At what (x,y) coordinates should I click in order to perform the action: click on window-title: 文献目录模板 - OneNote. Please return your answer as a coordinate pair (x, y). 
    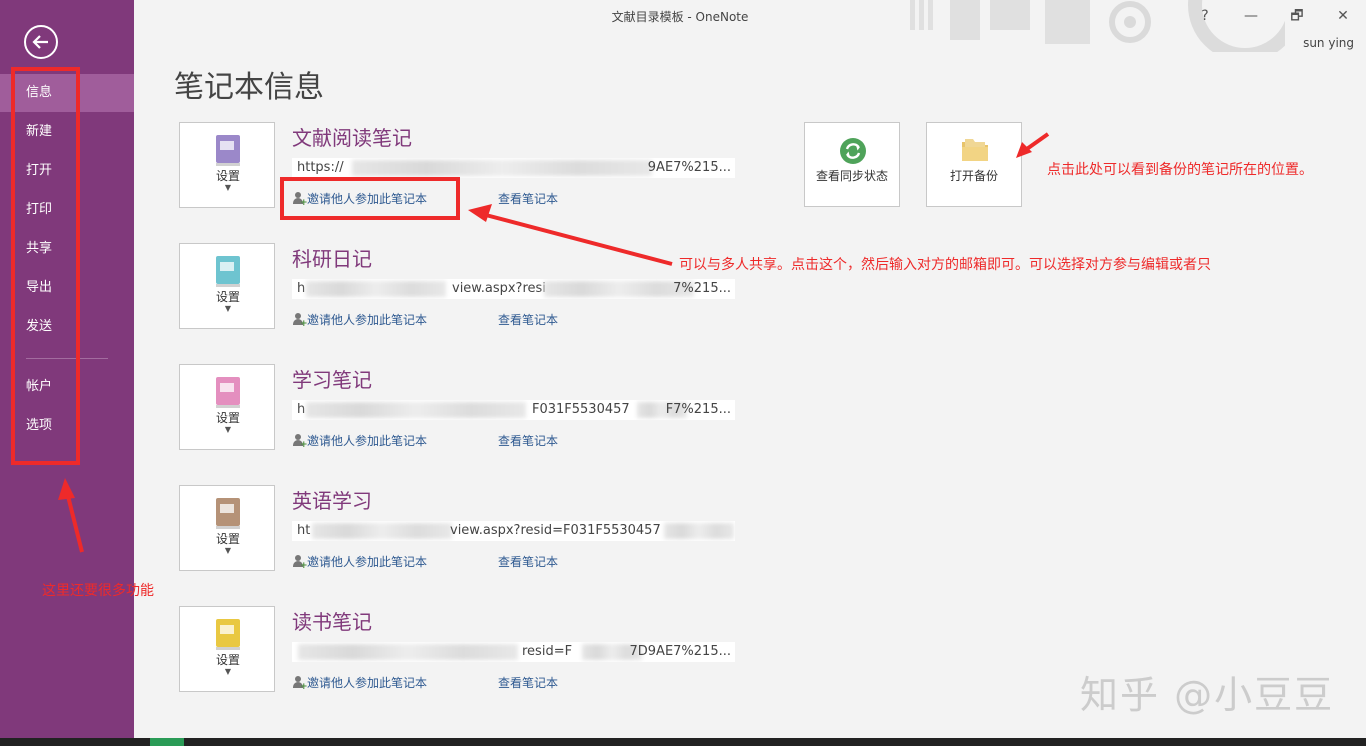
    Looking at the image, I should click on (680, 17).